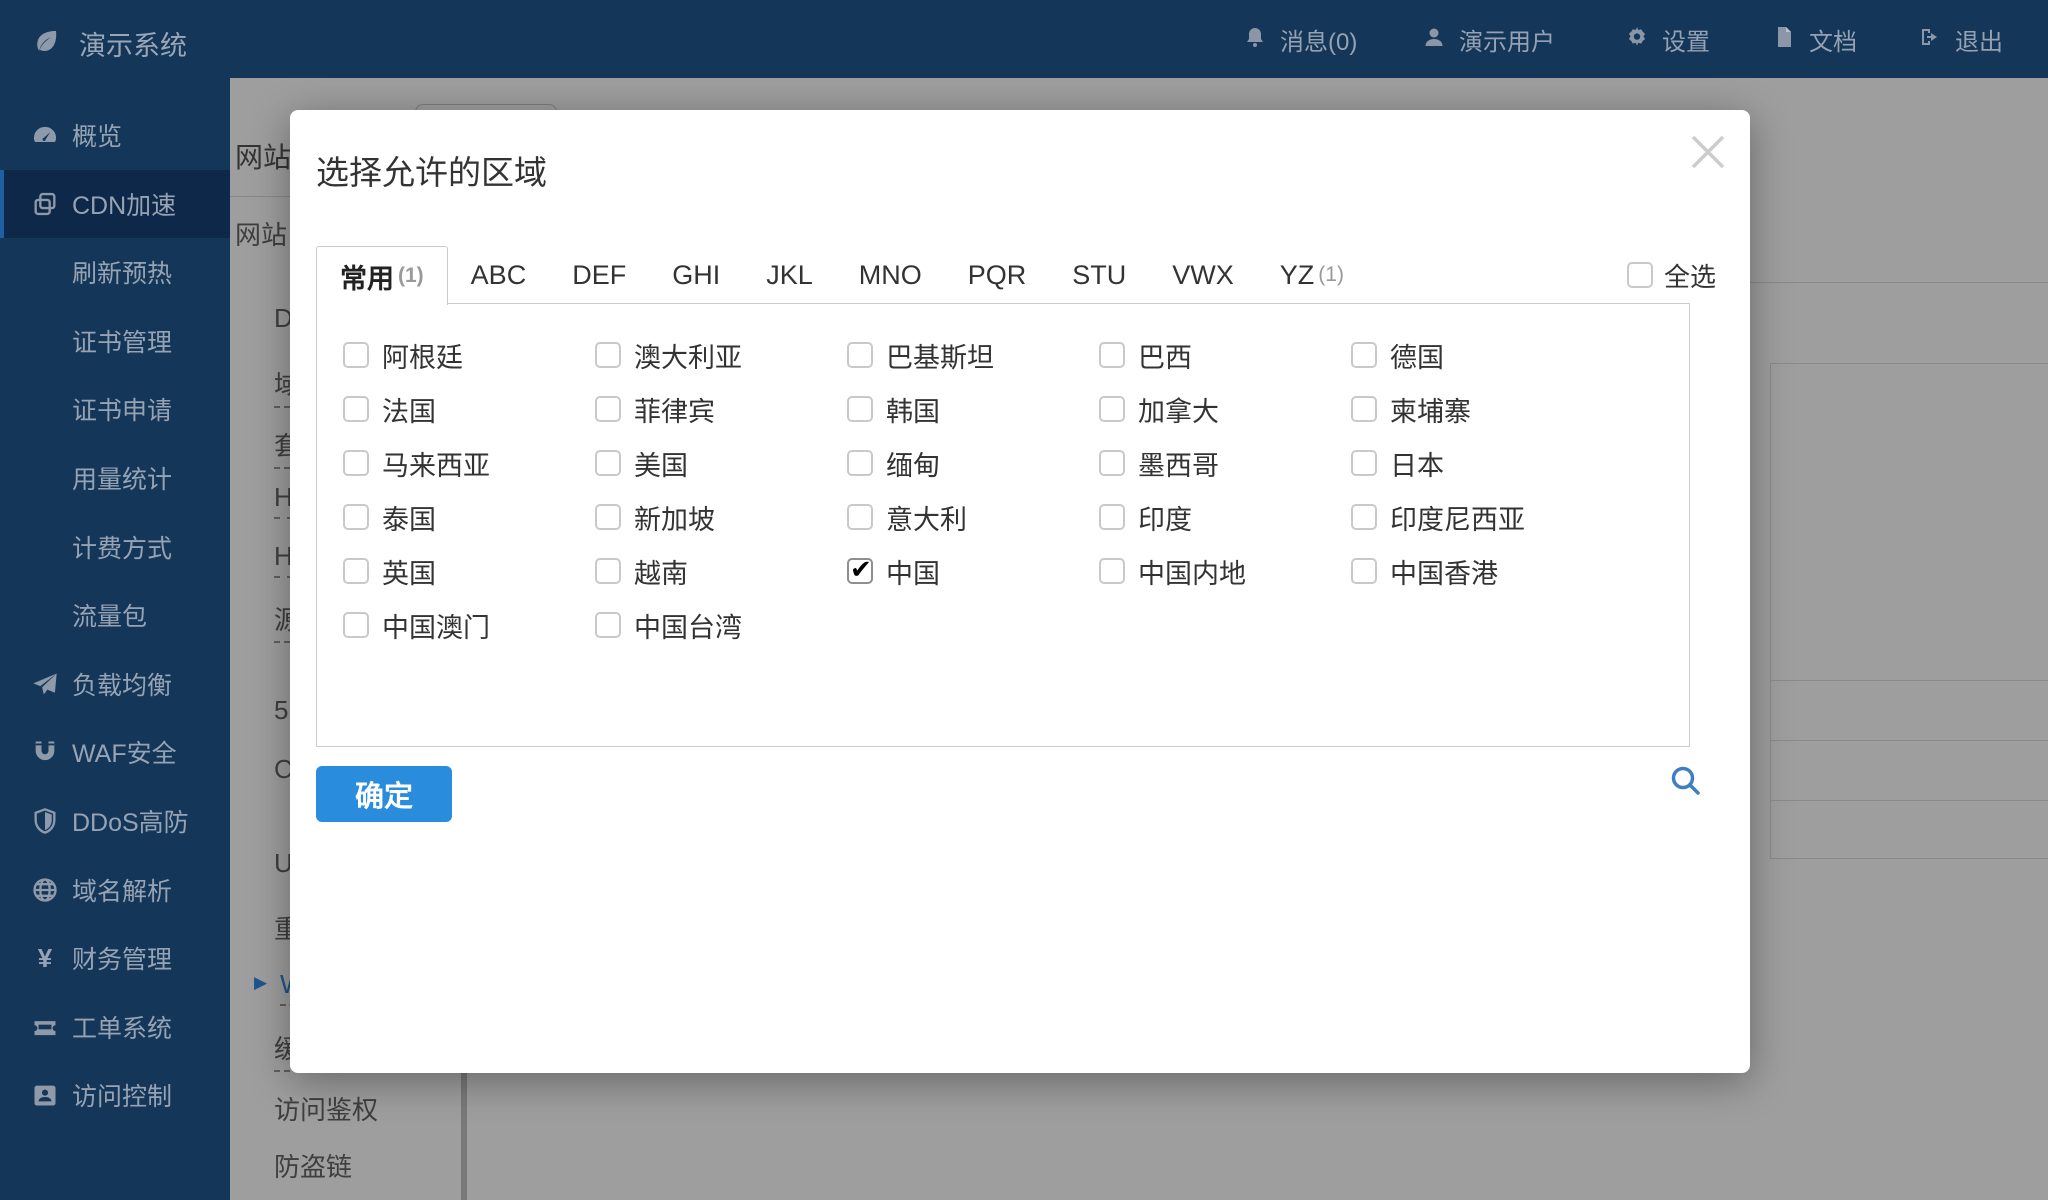 This screenshot has width=2048, height=1200. I want to click on region-option-阿根廷: 阿根廷, so click(469, 355).